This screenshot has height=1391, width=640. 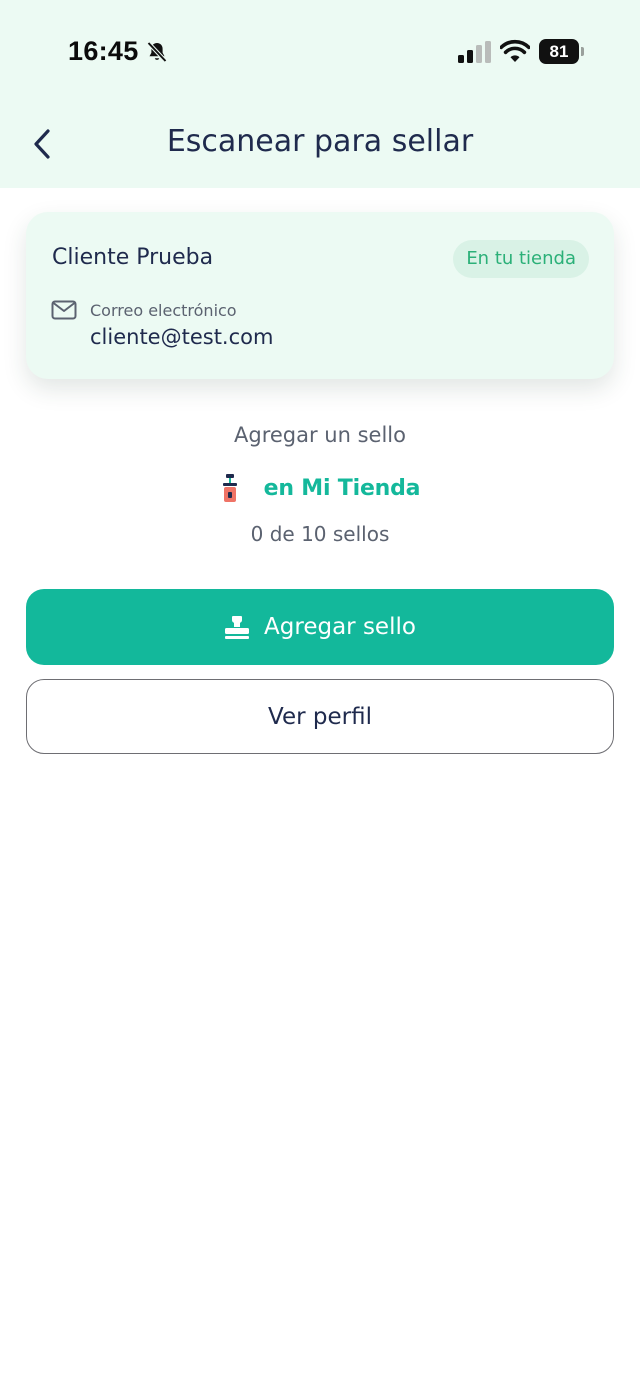 I want to click on battery-level: 81, so click(x=559, y=51).